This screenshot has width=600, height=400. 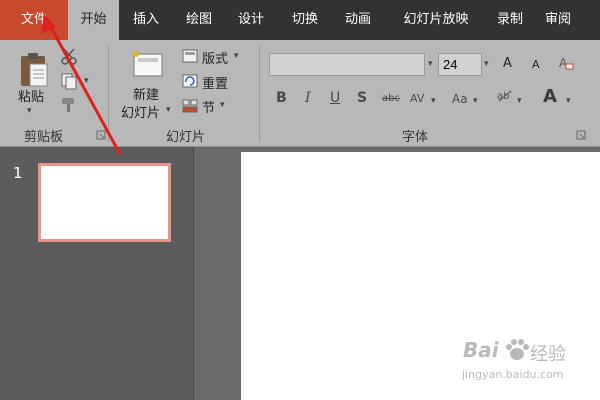 What do you see at coordinates (18, 173) in the screenshot?
I see `slide-number: 1` at bounding box center [18, 173].